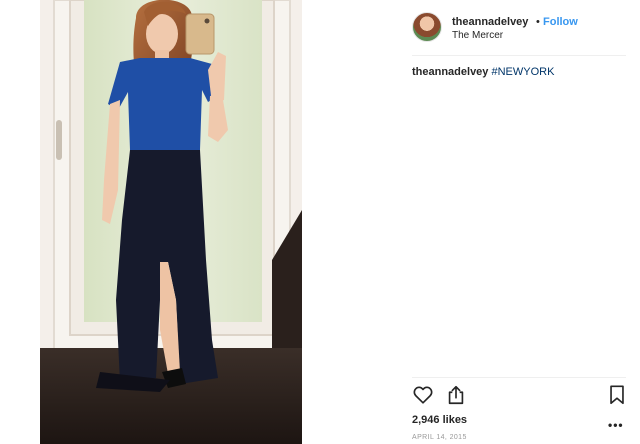 The image size is (640, 444). What do you see at coordinates (520, 396) in the screenshot?
I see `action-bar` at bounding box center [520, 396].